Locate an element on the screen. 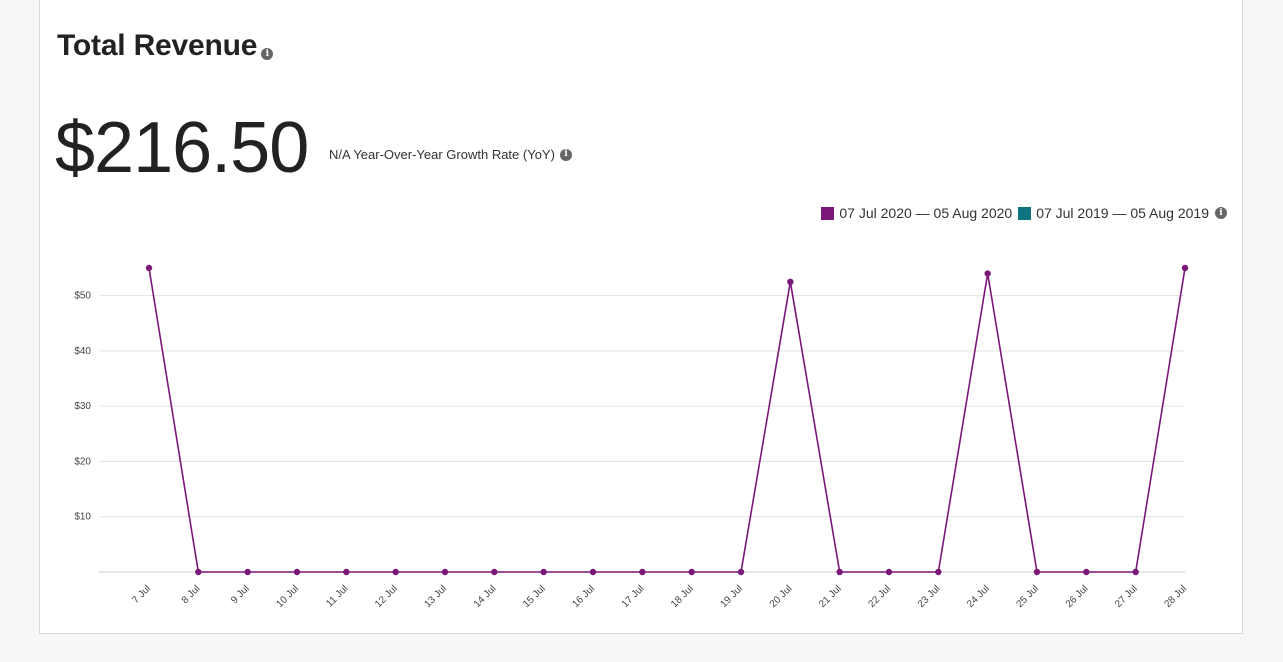 The image size is (1283, 662). y-tick-label: $30 is located at coordinates (82, 406).